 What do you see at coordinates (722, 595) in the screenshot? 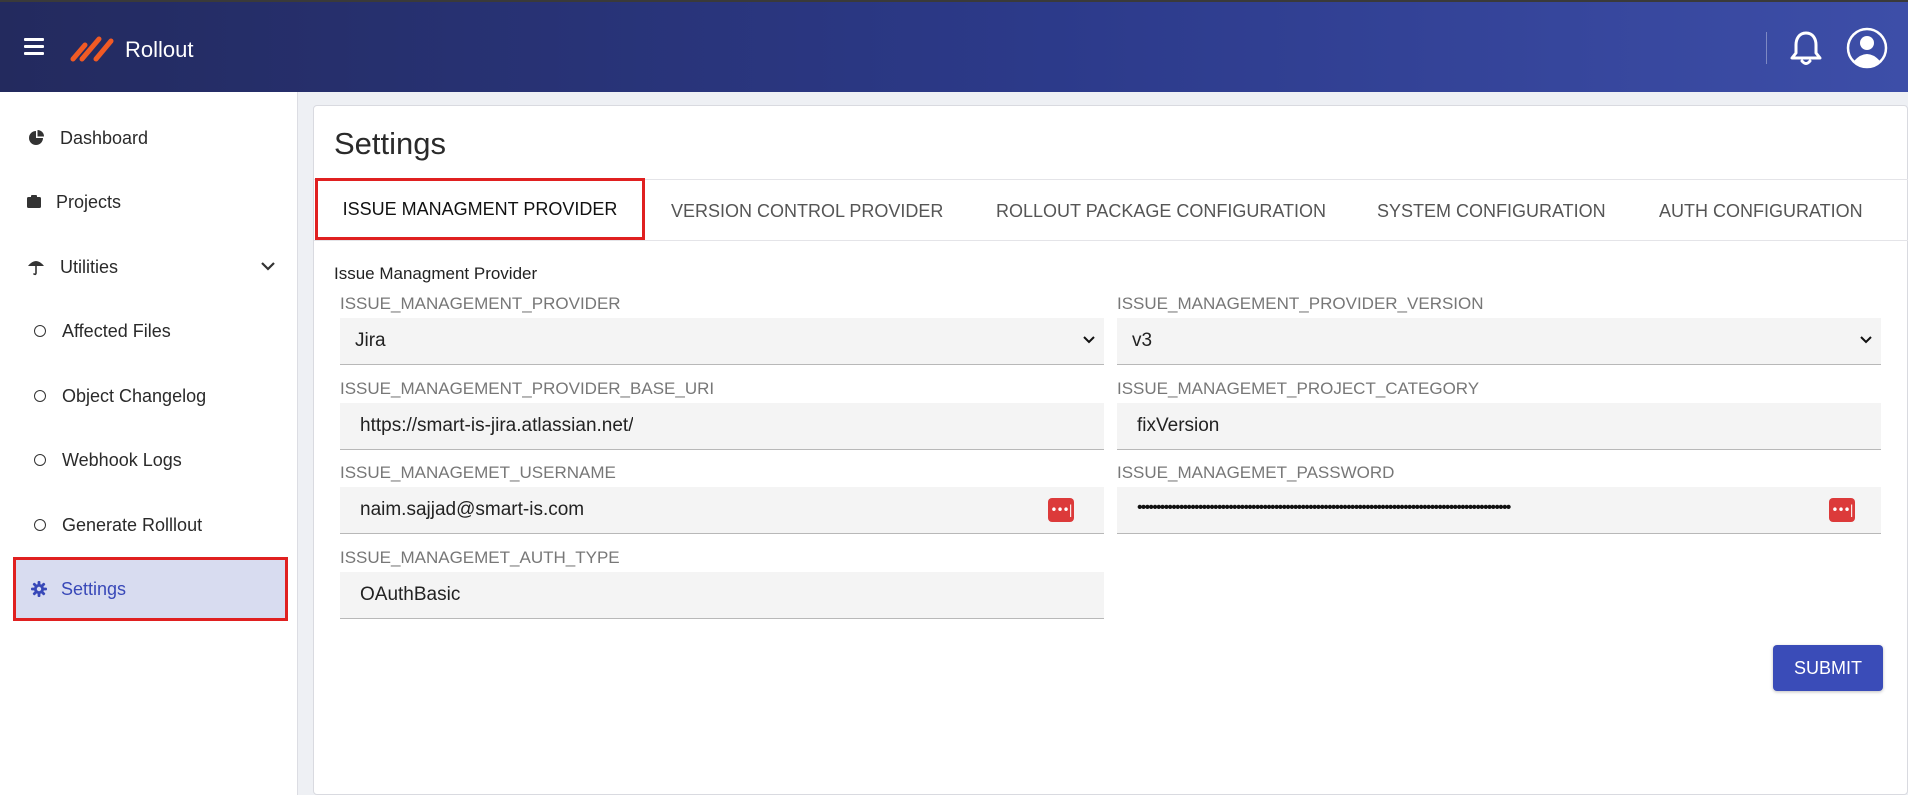
I see `auth-type-field: OAuthBasic` at bounding box center [722, 595].